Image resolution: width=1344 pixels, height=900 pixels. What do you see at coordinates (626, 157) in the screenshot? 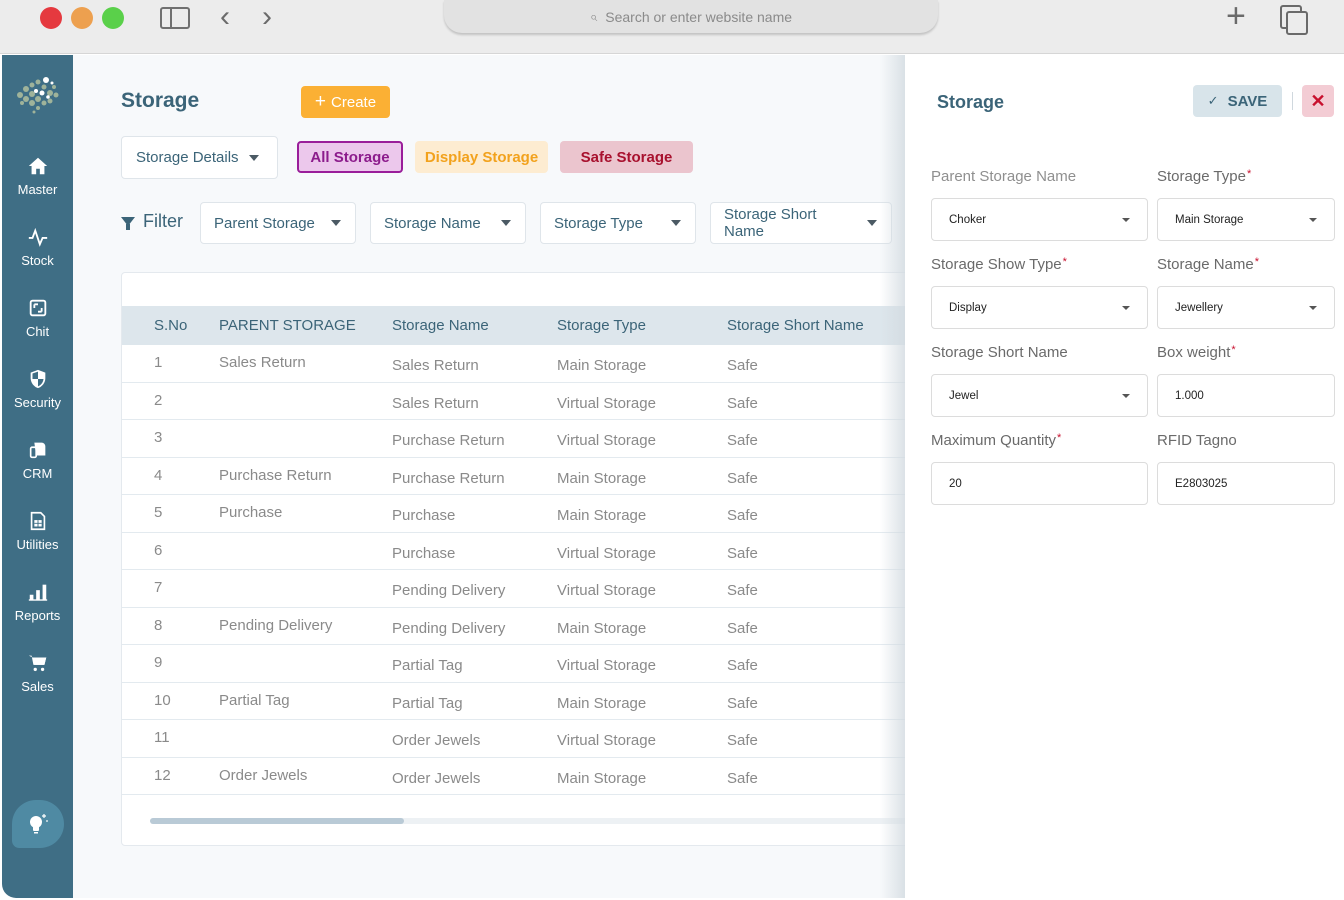
I see `tab-safe-storage: Safe Storage` at bounding box center [626, 157].